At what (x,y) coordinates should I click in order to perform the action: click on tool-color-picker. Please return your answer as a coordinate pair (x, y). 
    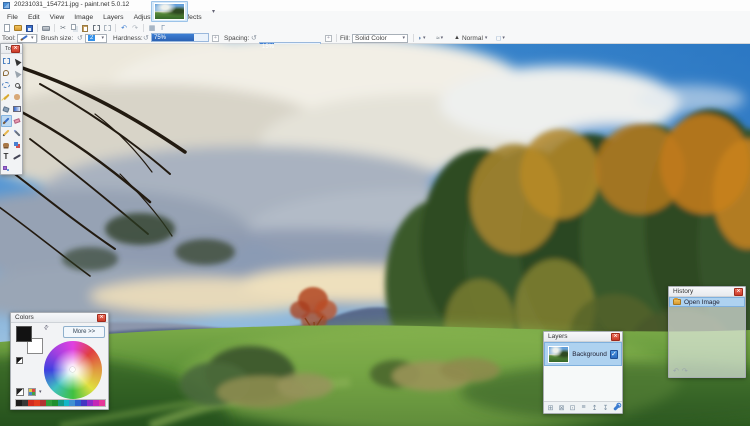
    Looking at the image, I should click on (17, 133).